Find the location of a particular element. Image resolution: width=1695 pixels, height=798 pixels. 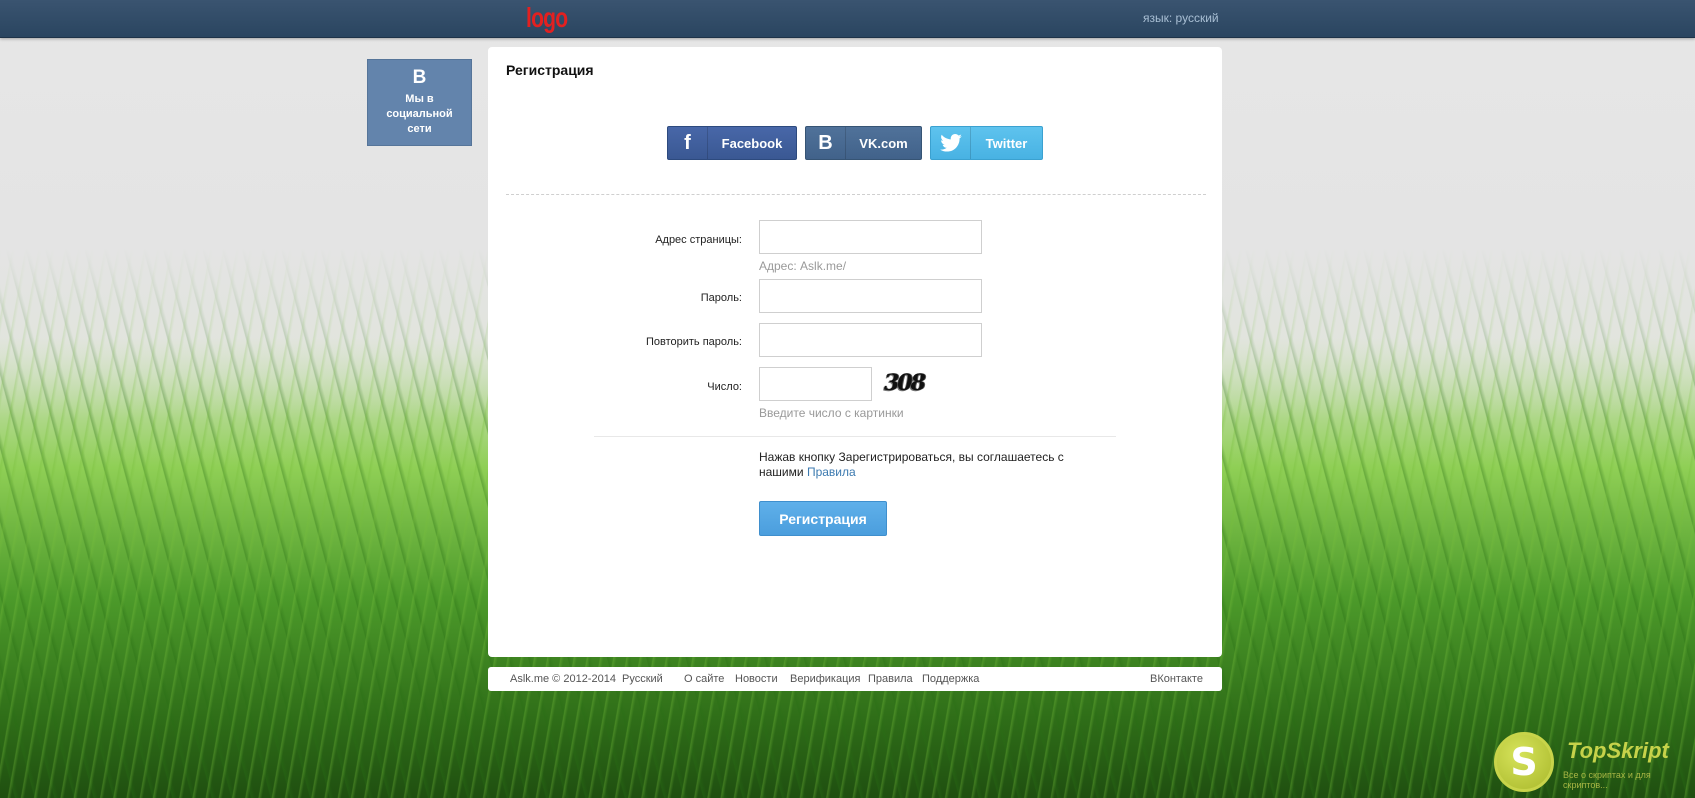

footer-language-link: Русский is located at coordinates (642, 679).